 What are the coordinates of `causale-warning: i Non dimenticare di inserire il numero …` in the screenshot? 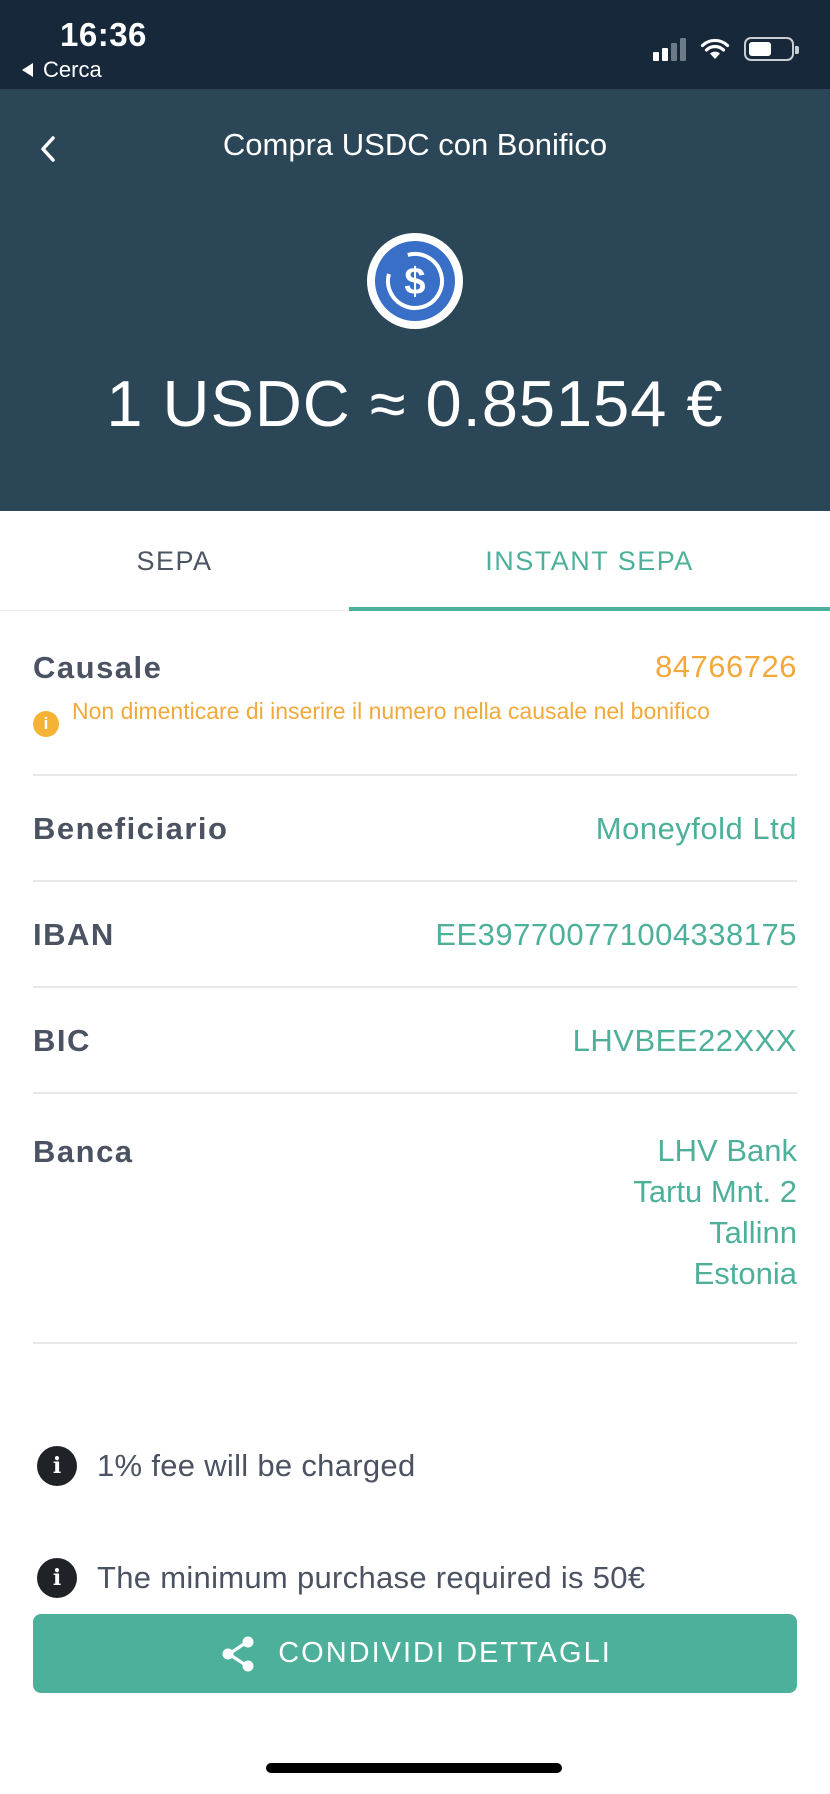 It's located at (415, 716).